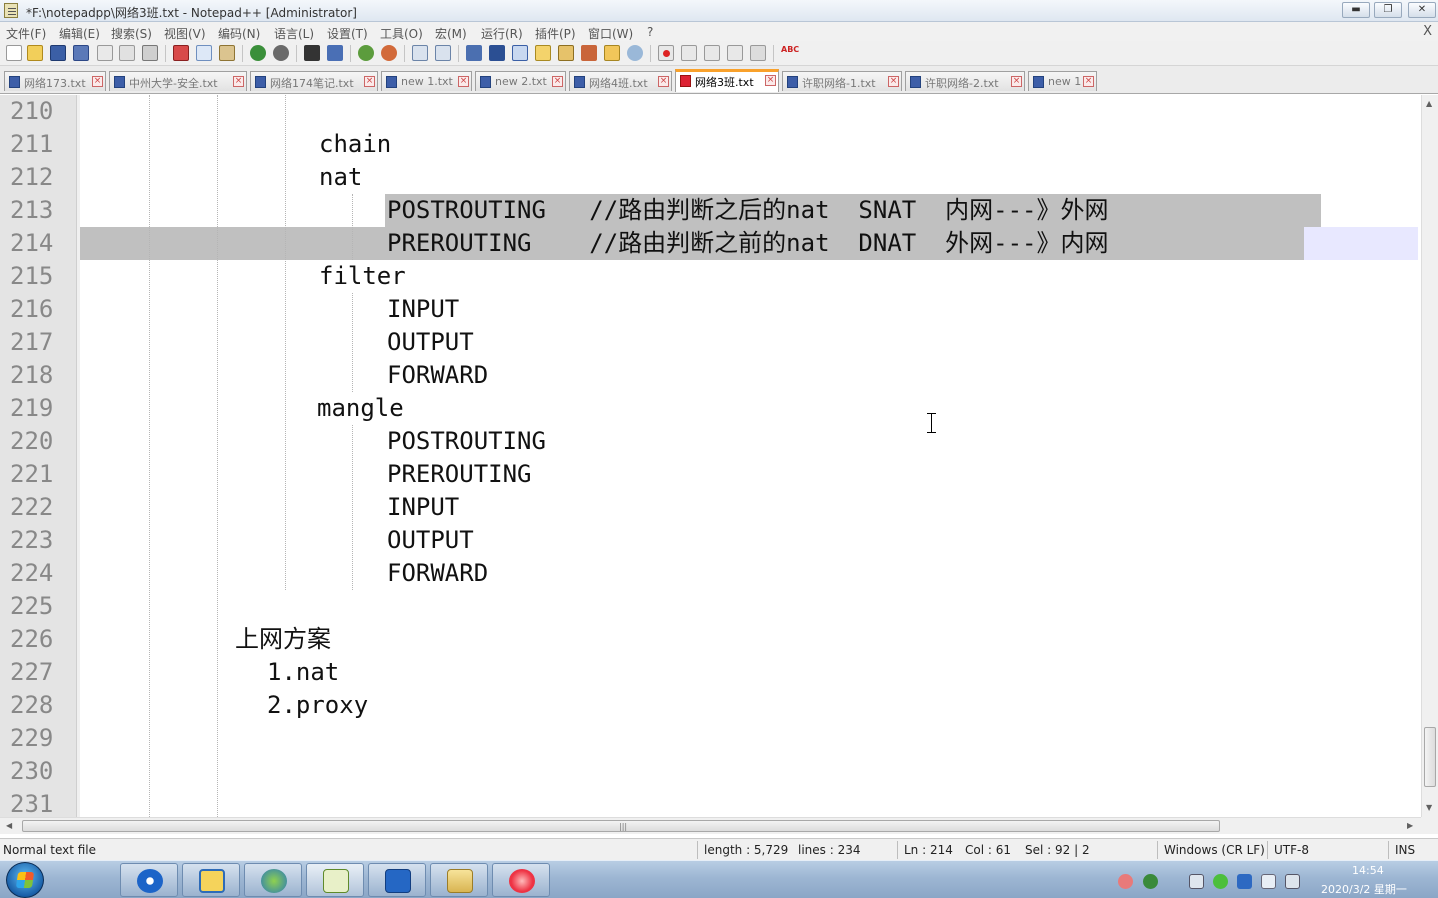  What do you see at coordinates (150, 53) in the screenshot?
I see `print-icon` at bounding box center [150, 53].